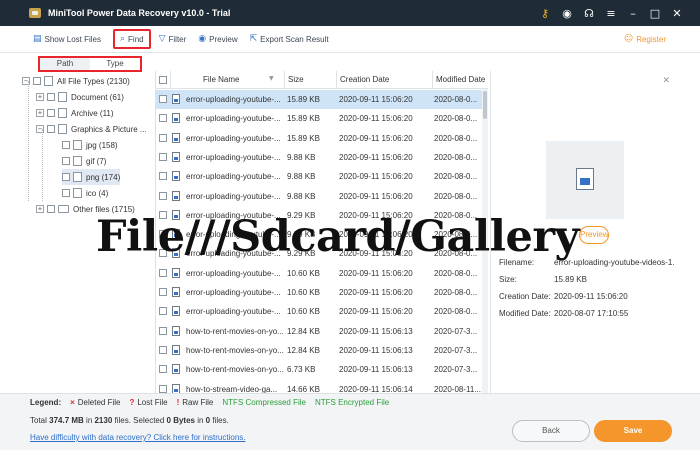 The width and height of the screenshot is (700, 450). What do you see at coordinates (195, 402) in the screenshot?
I see `legend-raw: ! Raw File` at bounding box center [195, 402].